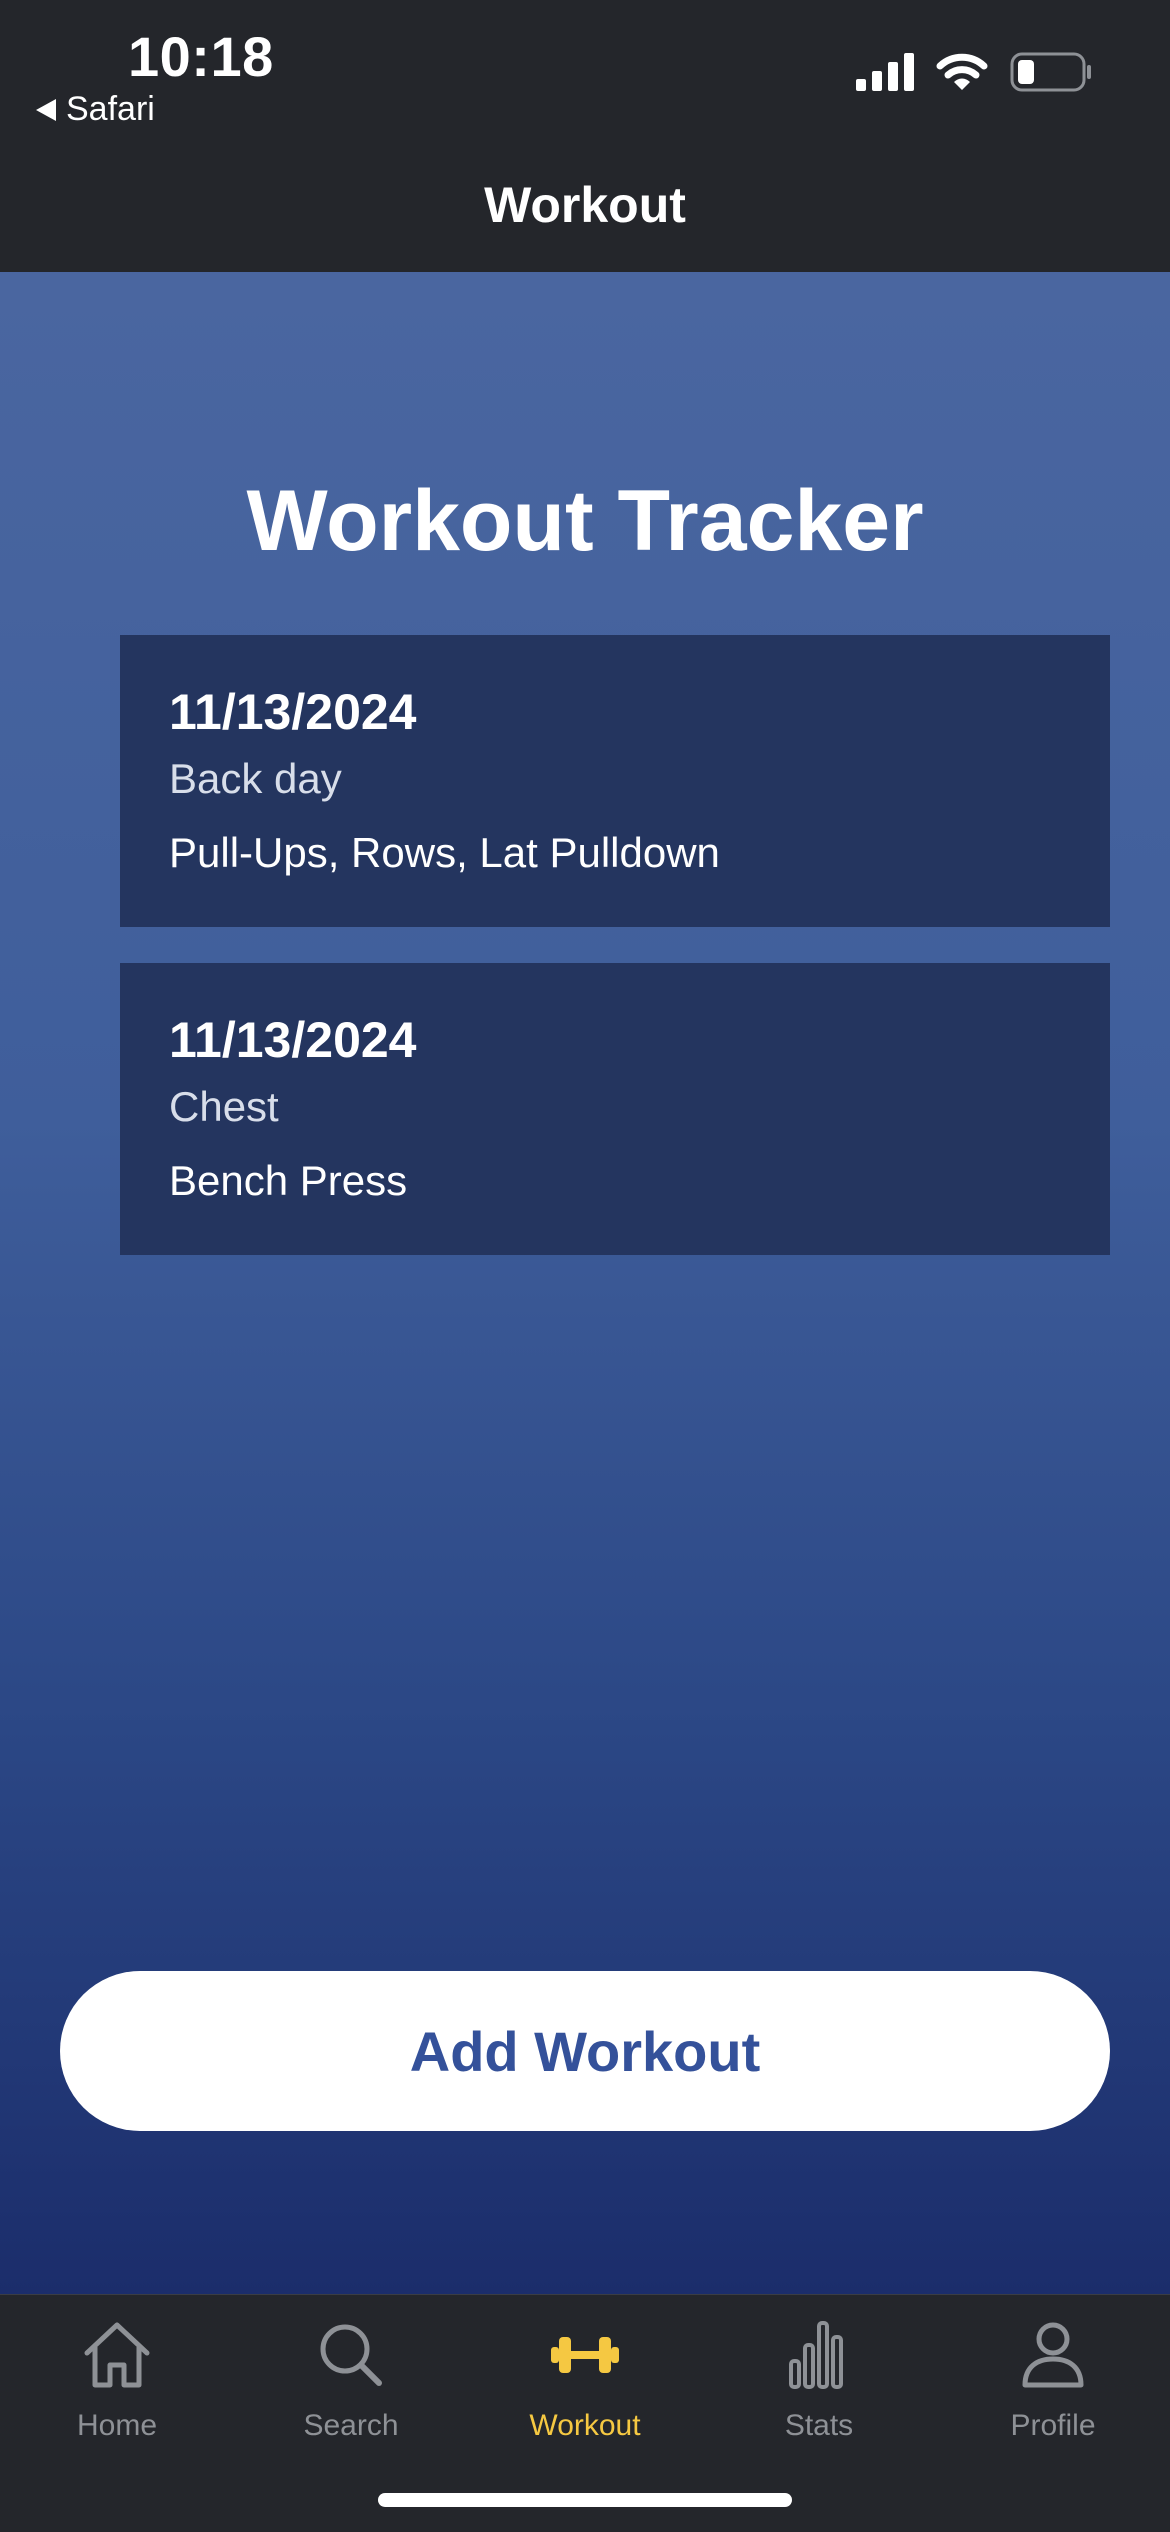 The height and width of the screenshot is (2532, 1170). Describe the element at coordinates (351, 2390) in the screenshot. I see `tab-search: Search` at that location.